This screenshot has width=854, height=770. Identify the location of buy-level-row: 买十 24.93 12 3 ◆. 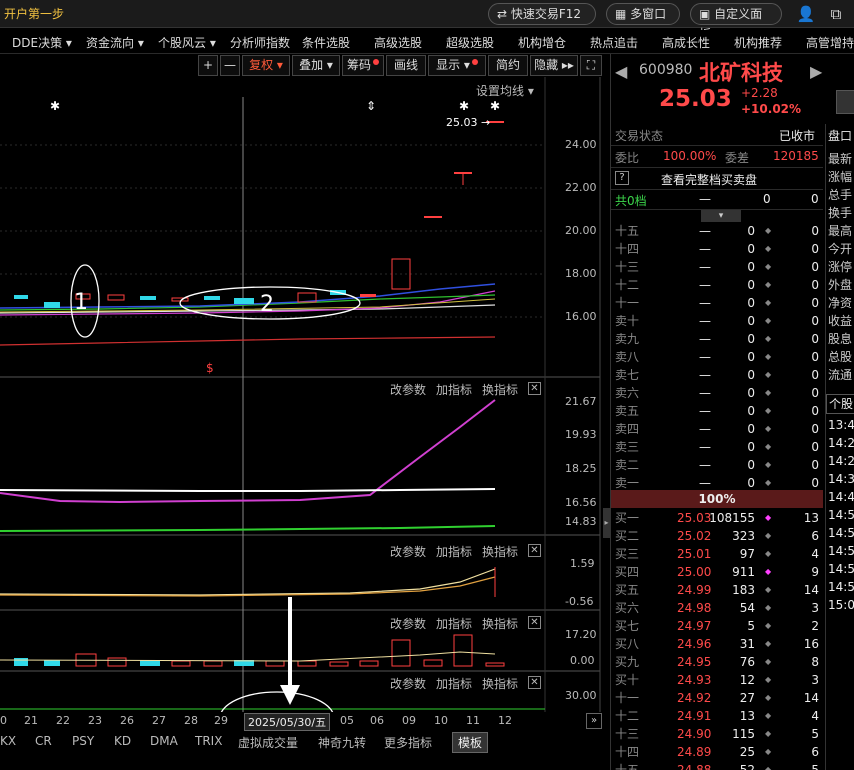
(716, 680).